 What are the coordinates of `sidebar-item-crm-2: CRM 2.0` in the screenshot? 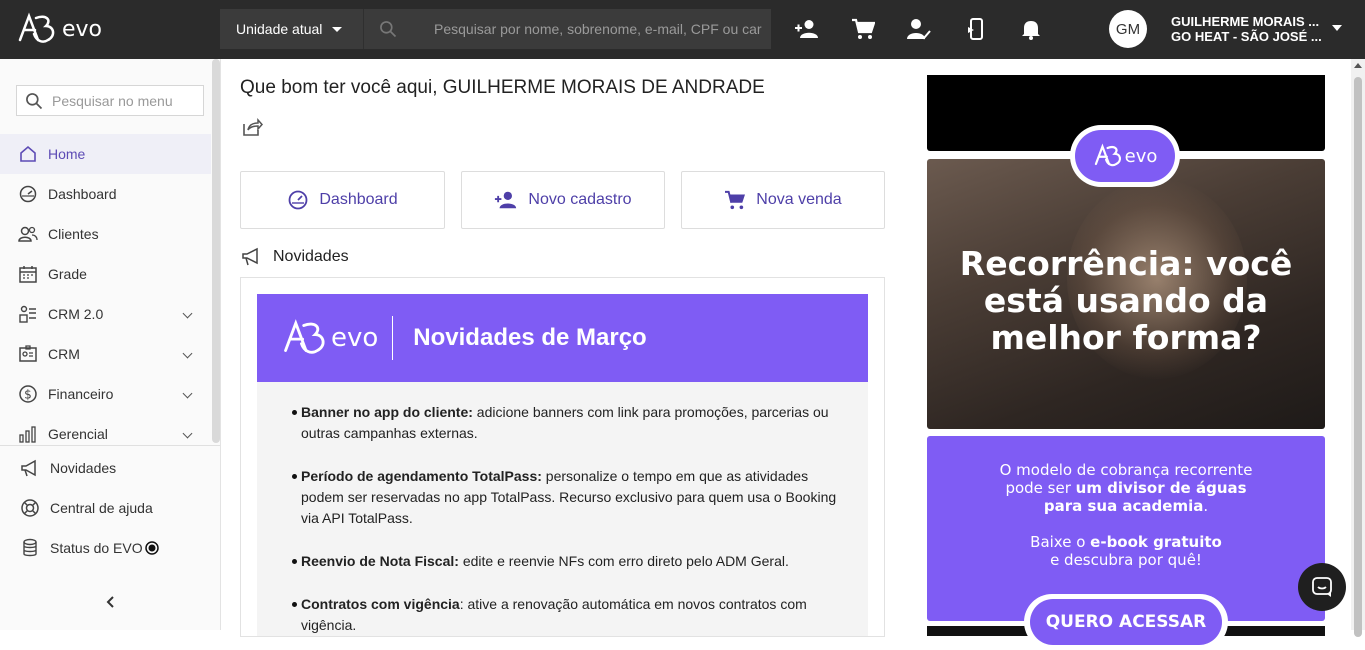 It's located at (105, 314).